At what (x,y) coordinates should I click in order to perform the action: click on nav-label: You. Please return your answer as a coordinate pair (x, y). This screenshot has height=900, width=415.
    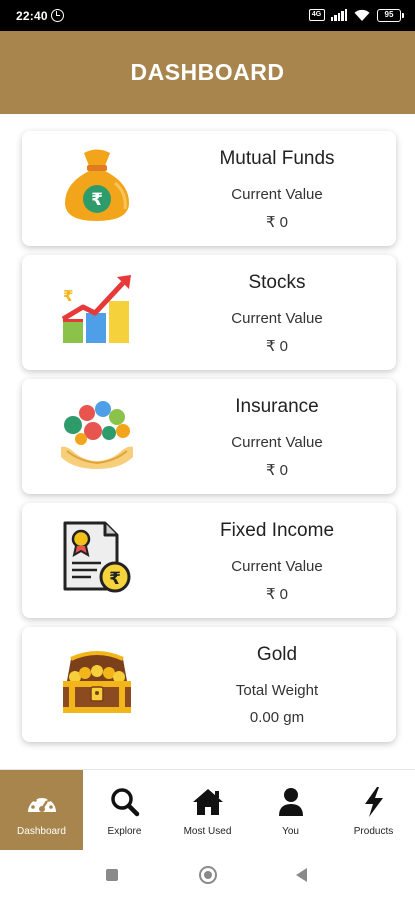
    Looking at the image, I should click on (290, 831).